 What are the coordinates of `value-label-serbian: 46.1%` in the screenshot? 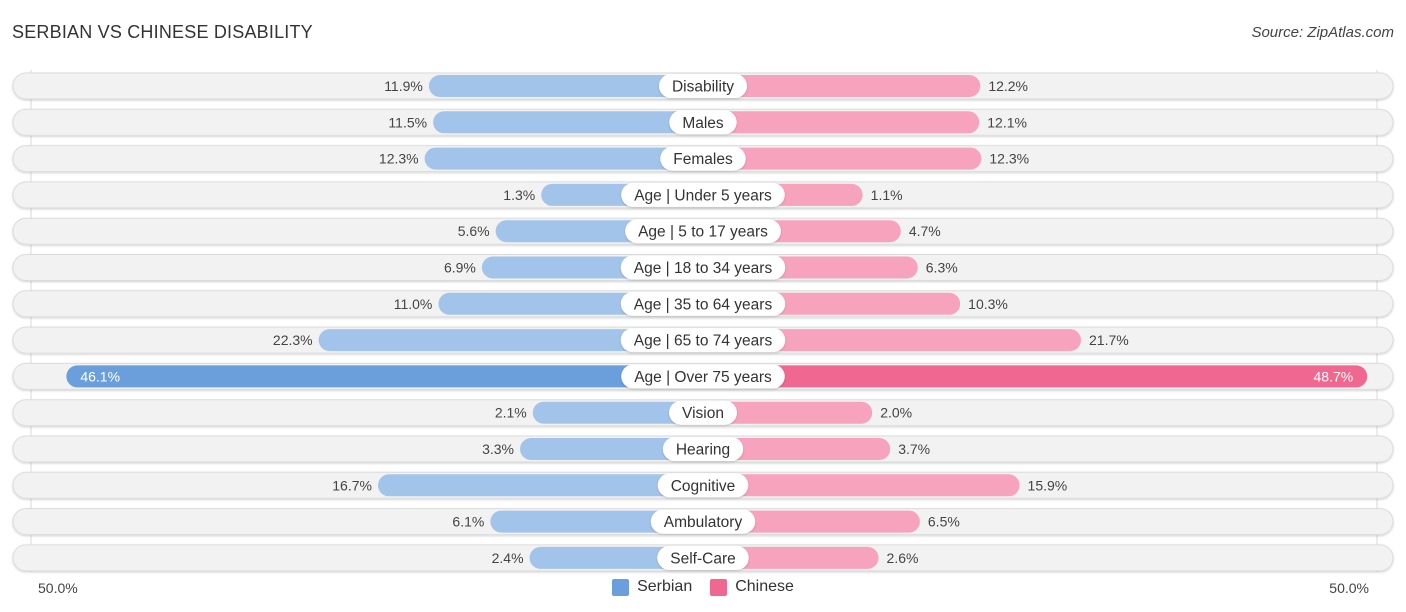 It's located at (100, 376).